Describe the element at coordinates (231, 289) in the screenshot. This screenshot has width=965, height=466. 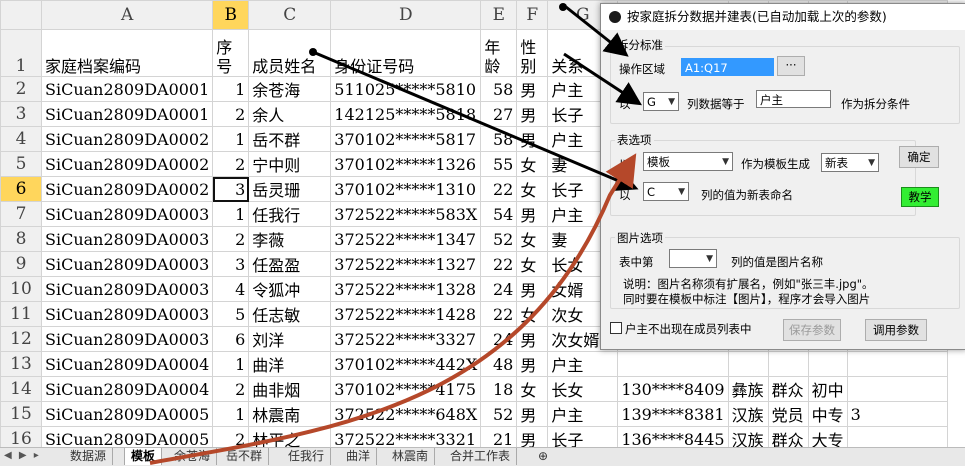
I see `cell-seq: 4` at that location.